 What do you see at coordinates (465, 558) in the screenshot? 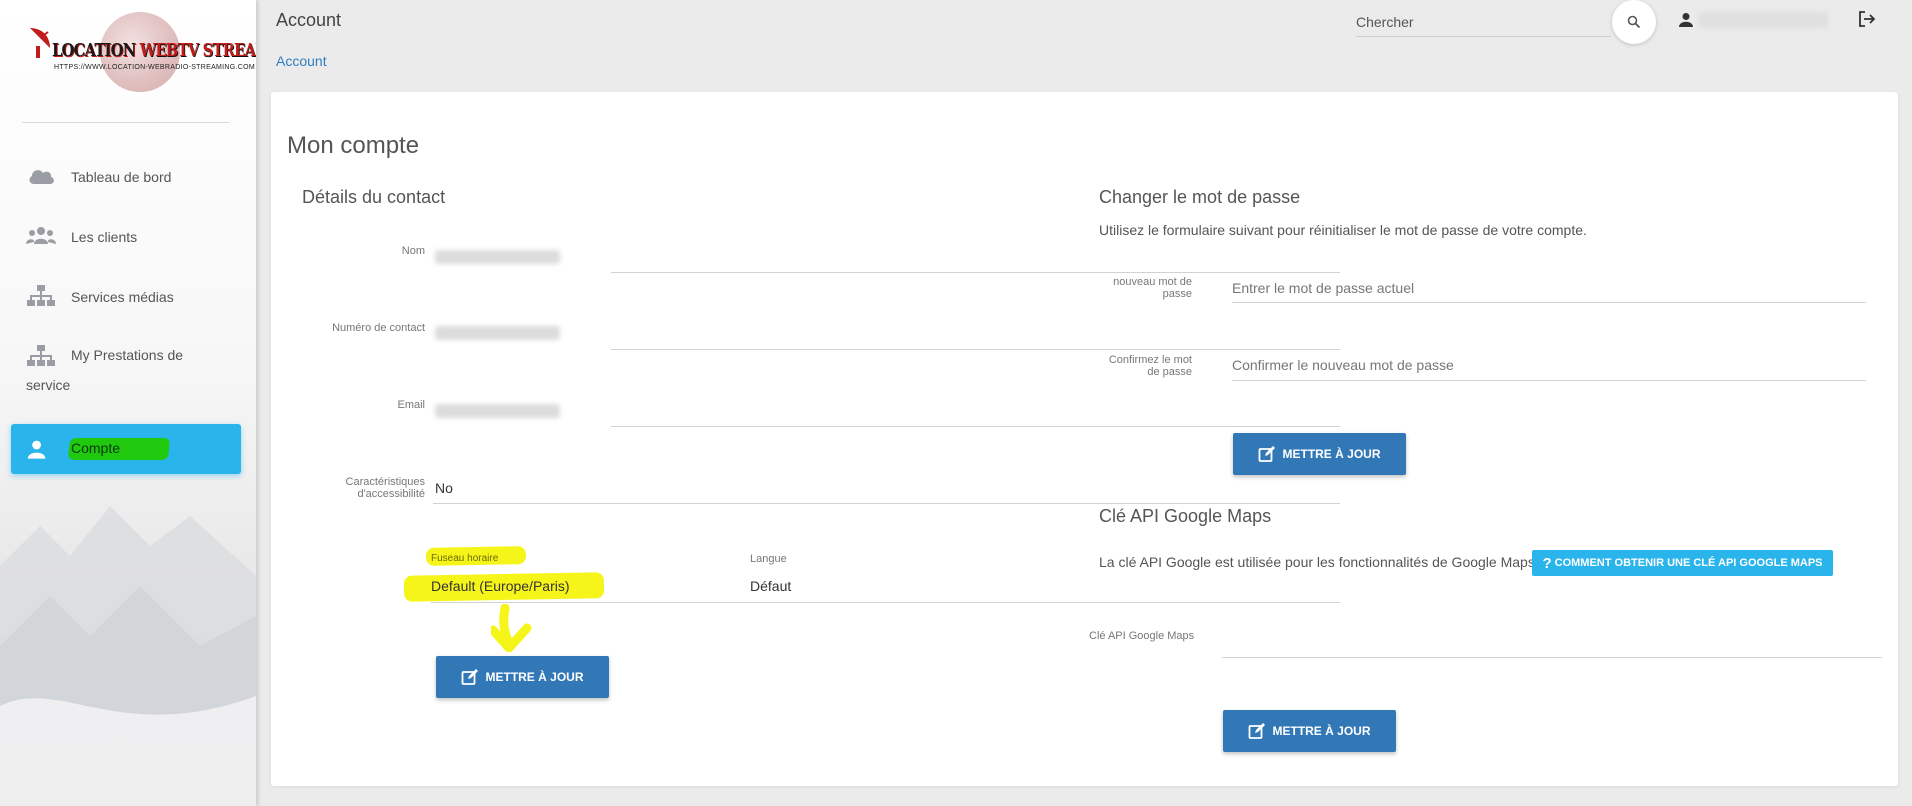
I see `timezone-label: Fuseau horaire` at bounding box center [465, 558].